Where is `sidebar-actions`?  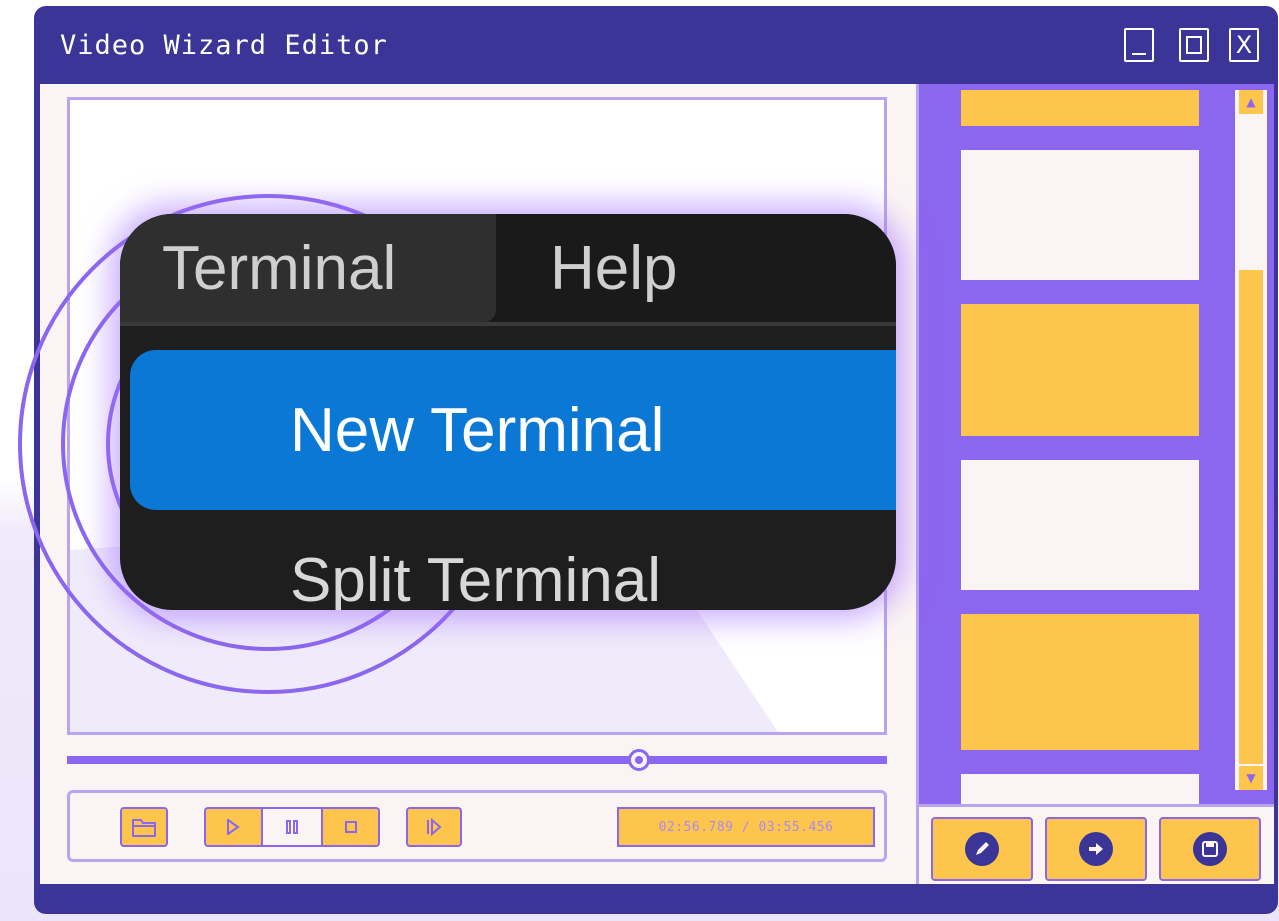
sidebar-actions is located at coordinates (1095, 844).